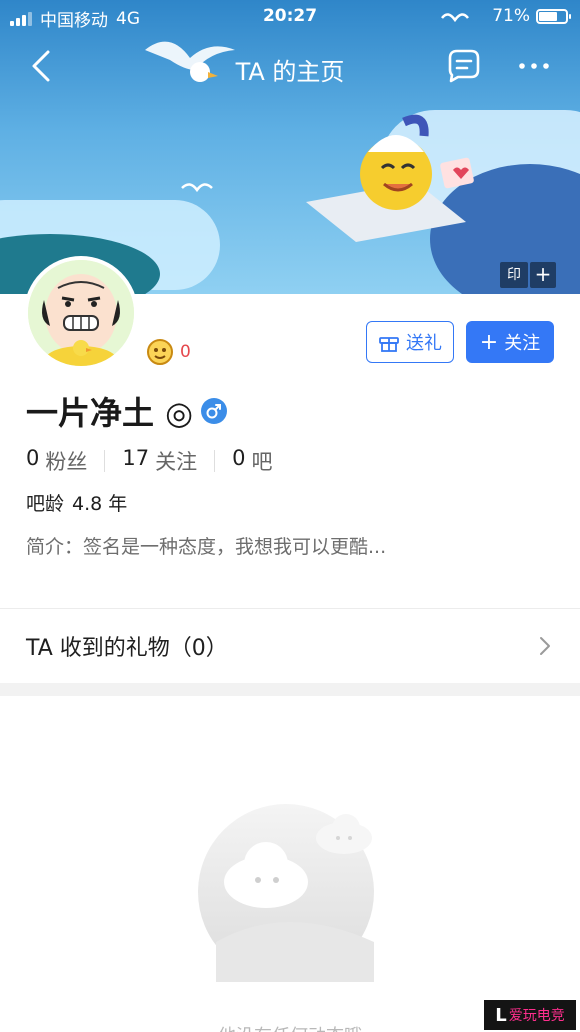 This screenshot has width=580, height=1032. What do you see at coordinates (514, 275) in the screenshot?
I see `stamp-button: 印` at bounding box center [514, 275].